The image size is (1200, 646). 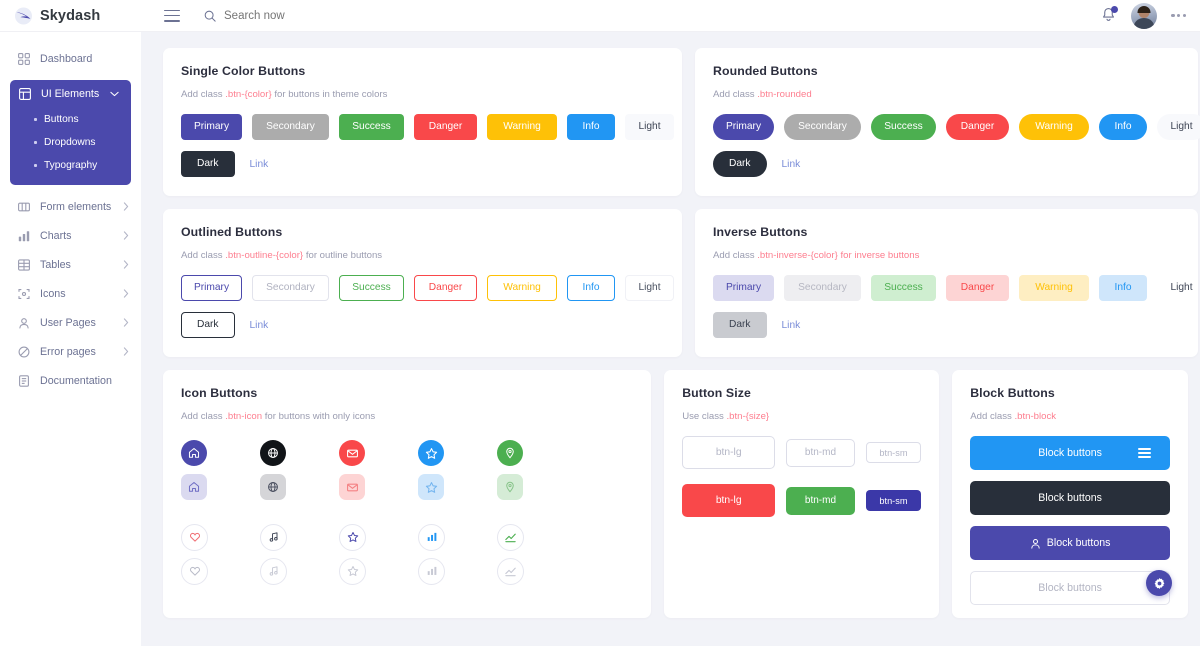 I want to click on settings-fab-button, so click(x=1159, y=583).